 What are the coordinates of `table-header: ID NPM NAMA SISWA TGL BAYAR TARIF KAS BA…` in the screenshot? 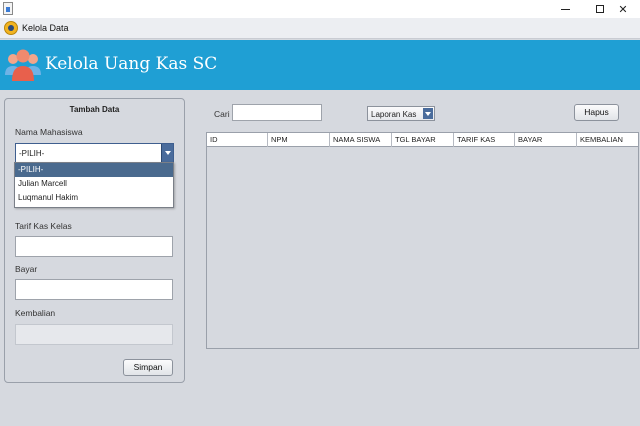 It's located at (422, 140).